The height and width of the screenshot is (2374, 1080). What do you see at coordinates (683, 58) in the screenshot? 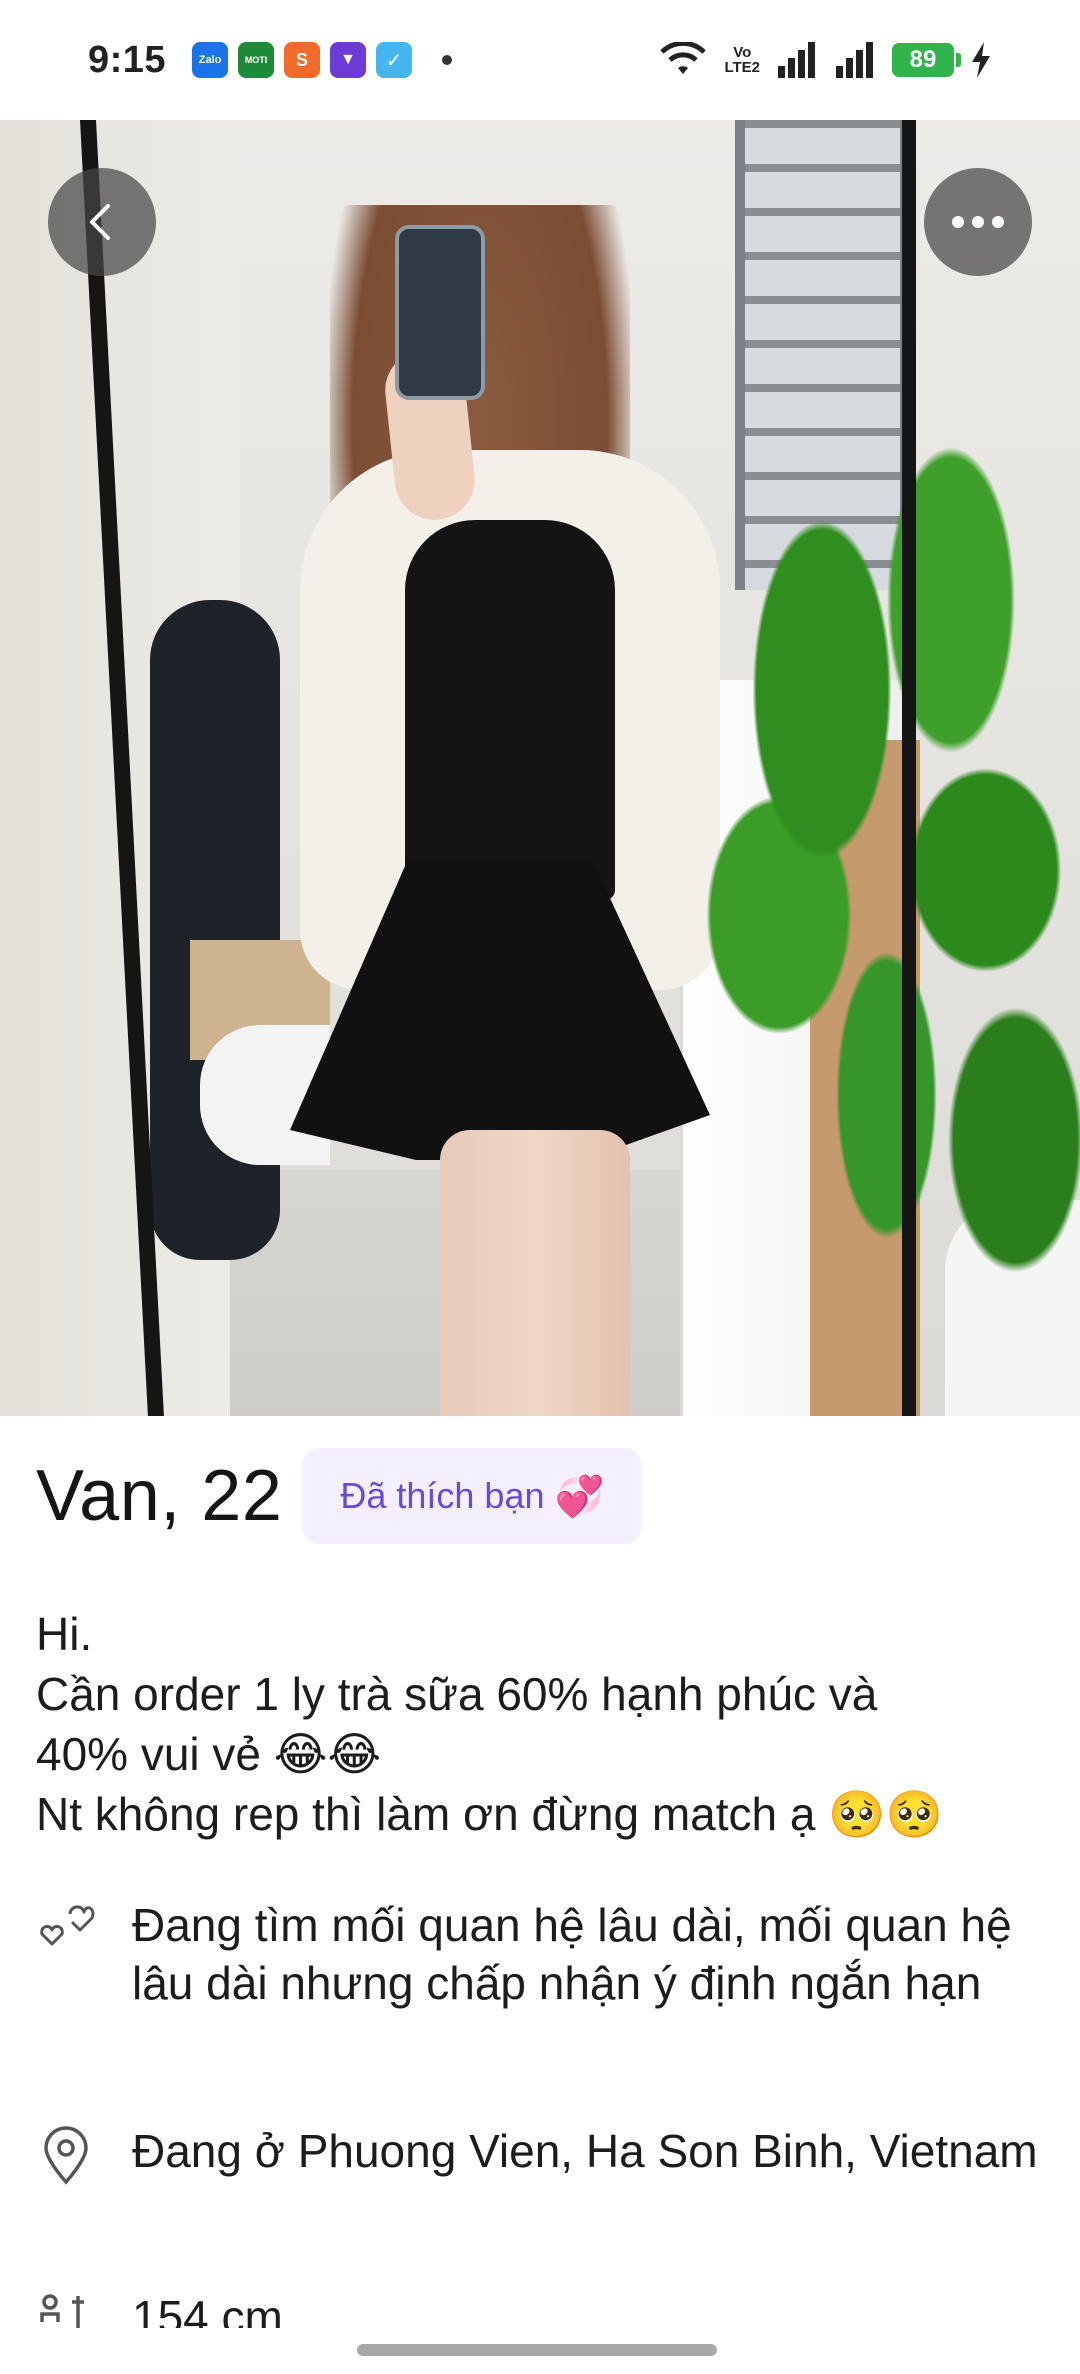
I see `wifi-icon` at bounding box center [683, 58].